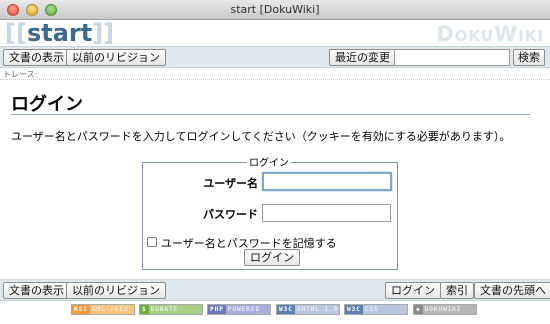 This screenshot has width=550, height=324. I want to click on xhtml-valid-badge: W3C XHTML 1.0, so click(308, 309).